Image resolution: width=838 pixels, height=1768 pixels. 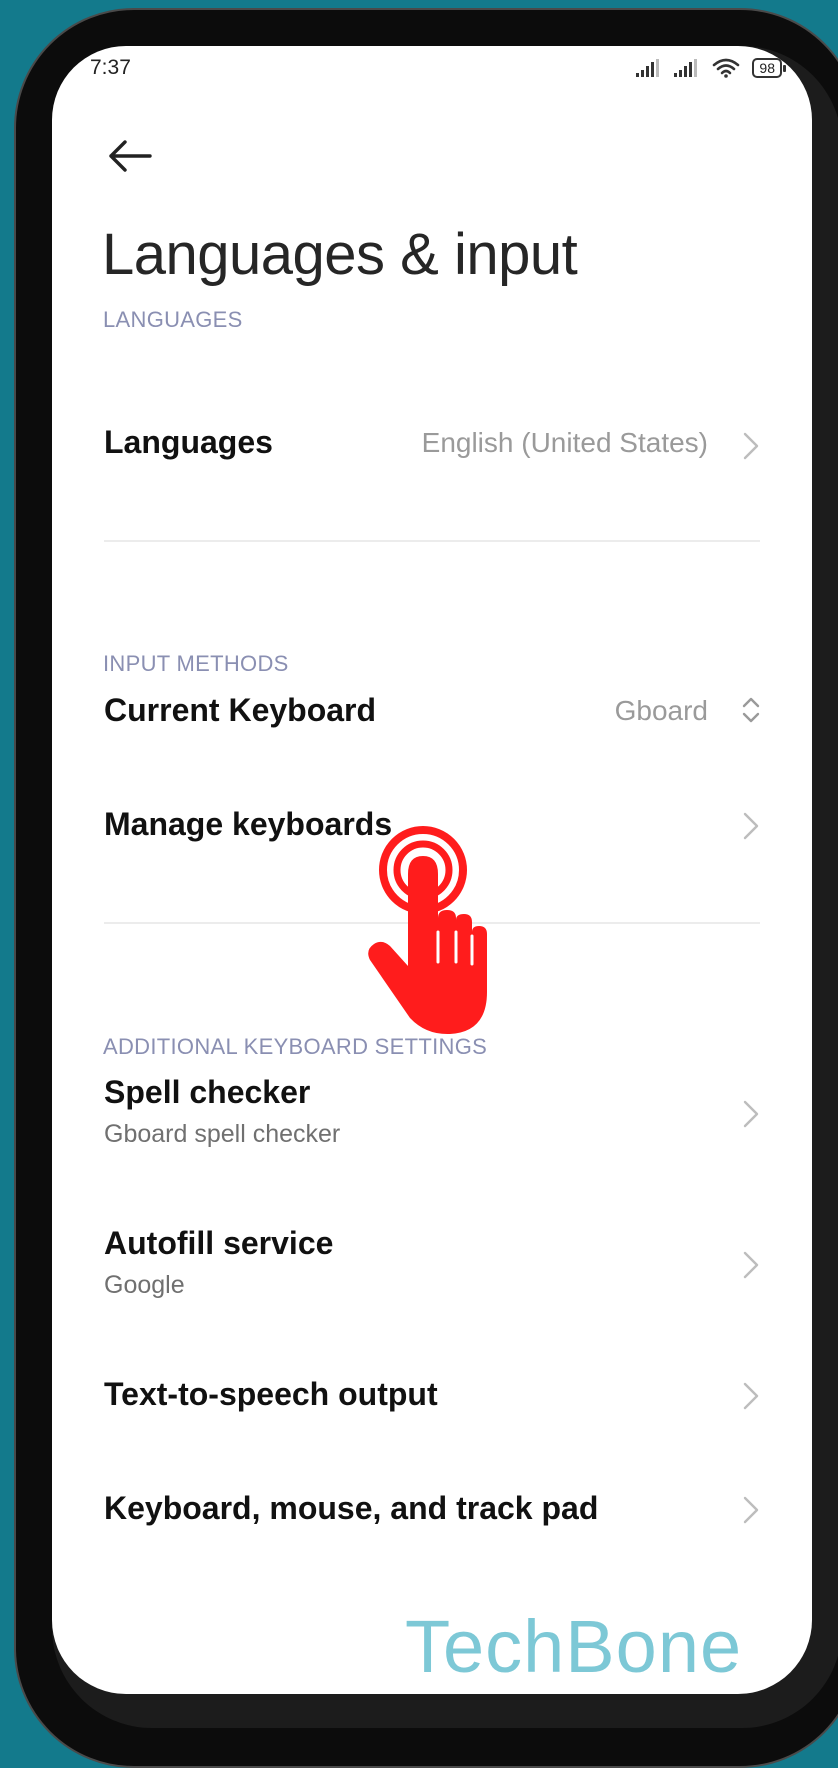 What do you see at coordinates (240, 710) in the screenshot?
I see `current-keyboard-title: Current Keyboard` at bounding box center [240, 710].